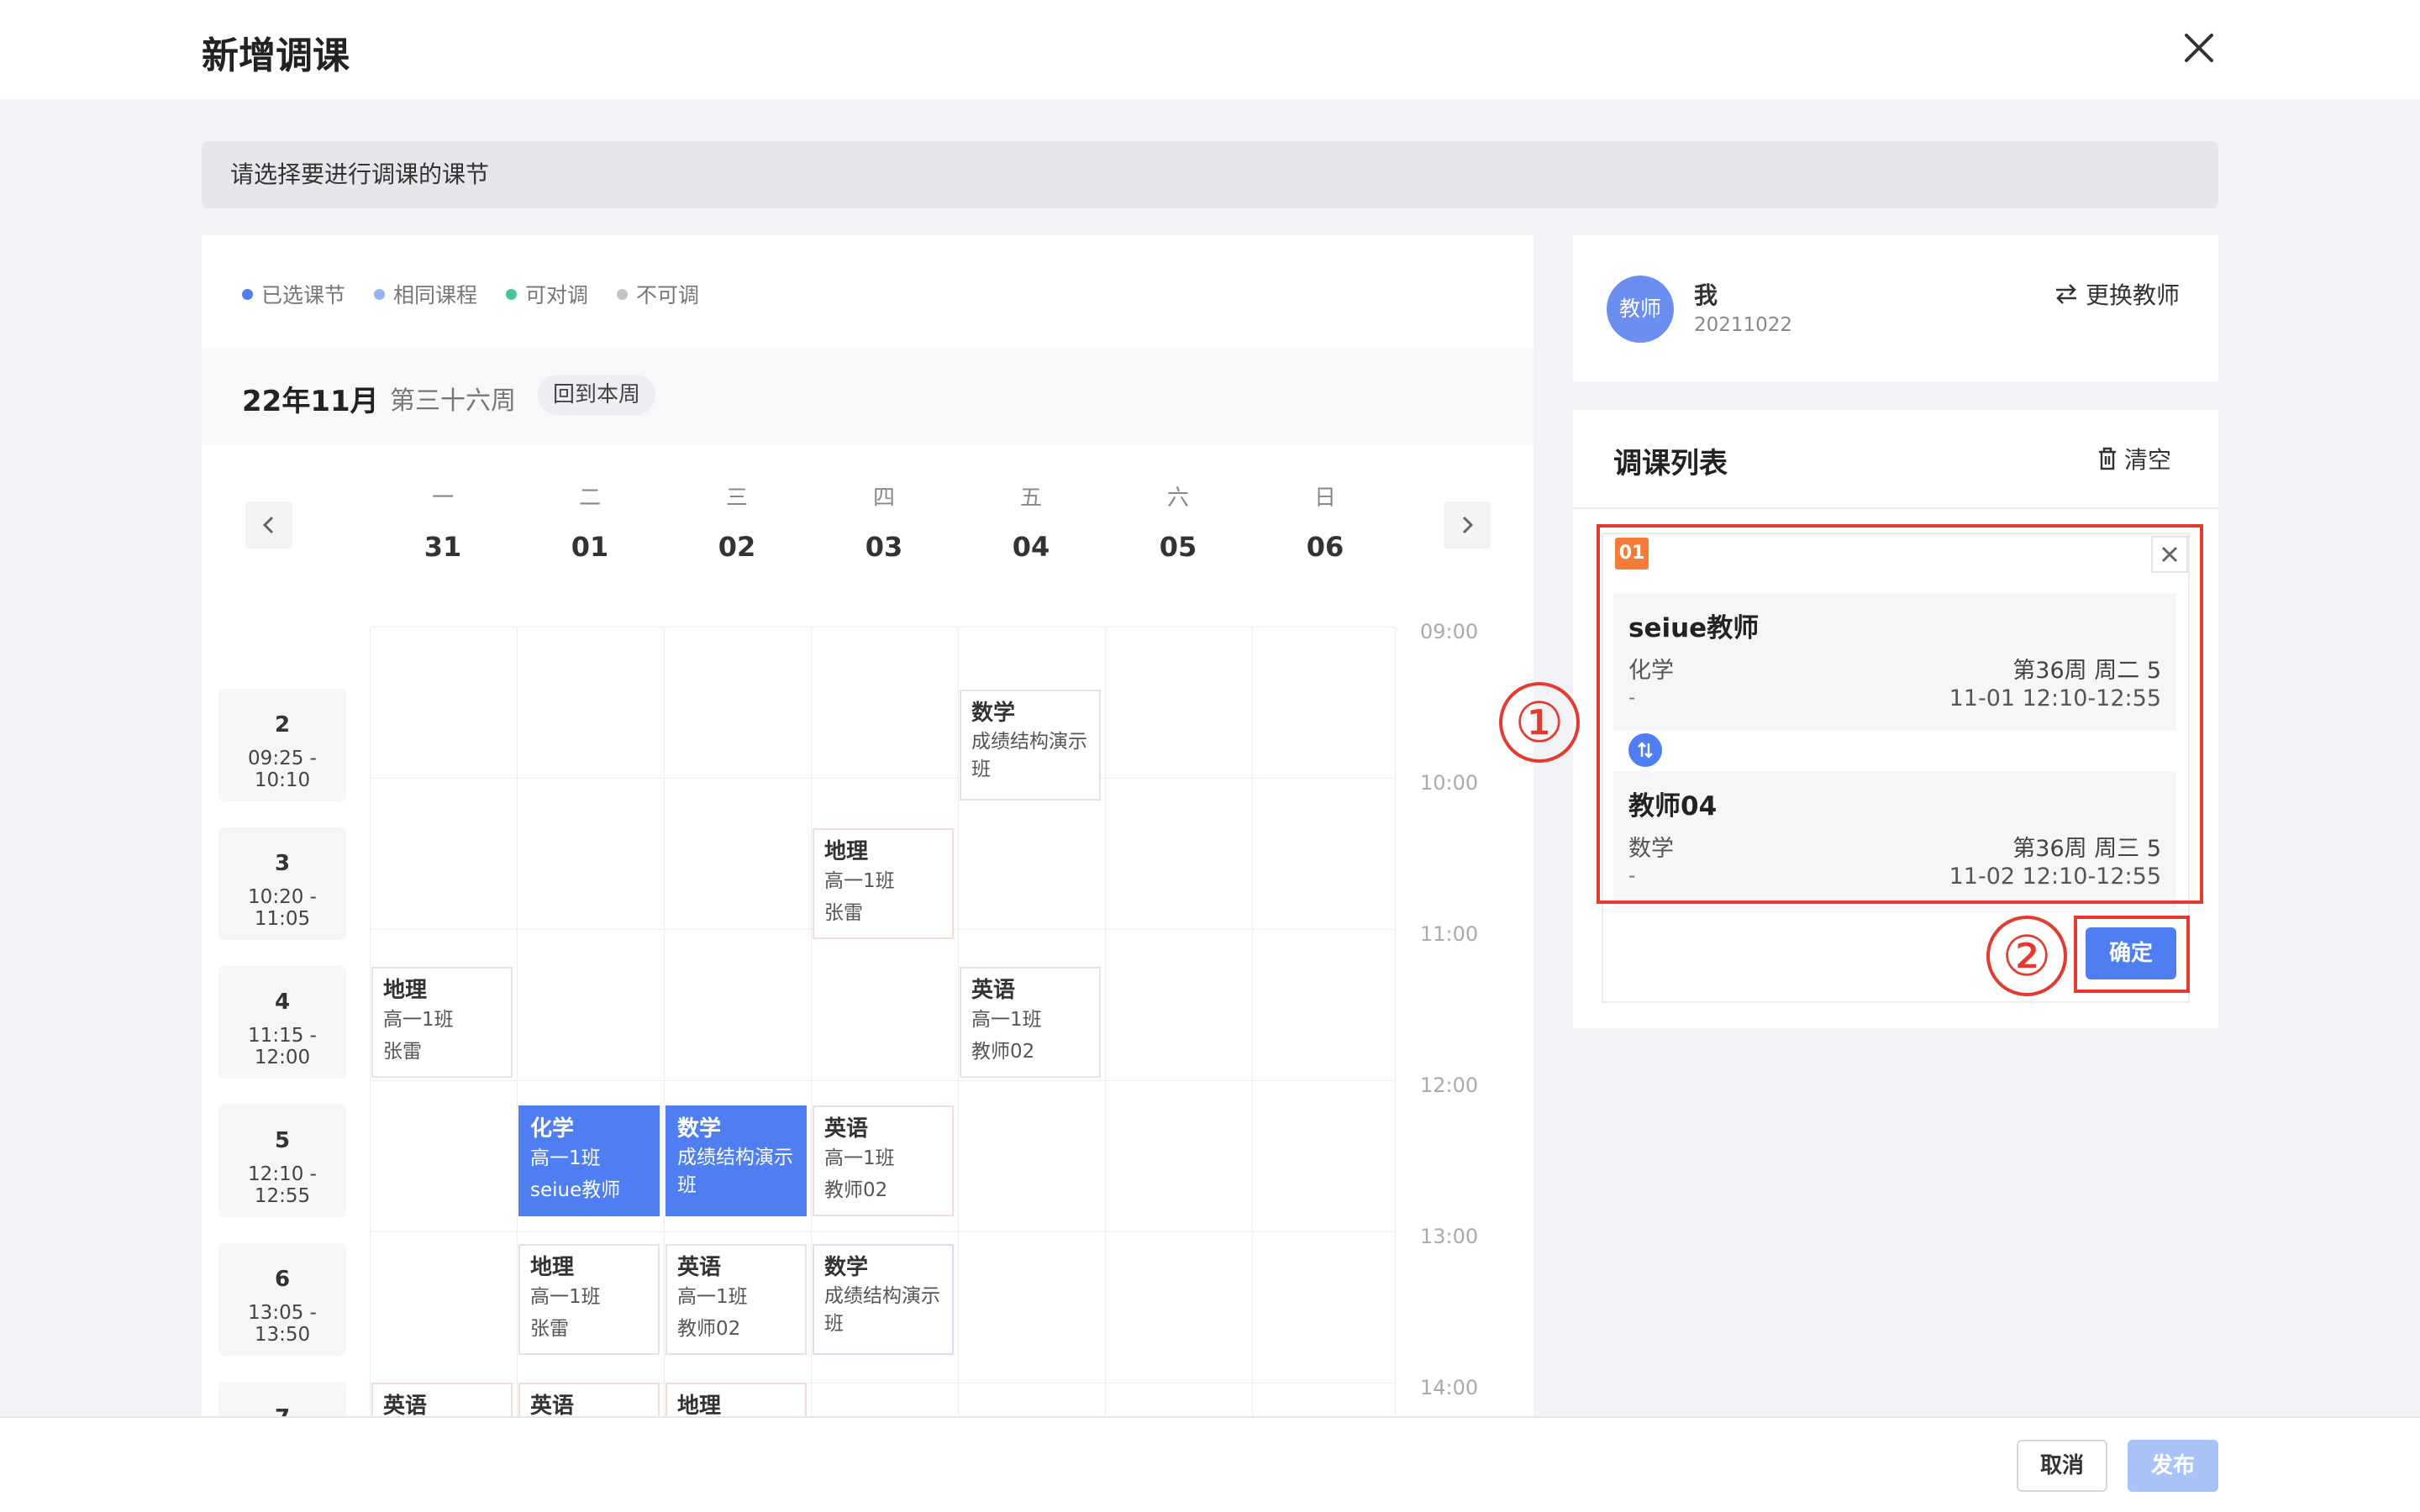  What do you see at coordinates (1743, 325) in the screenshot?
I see `teacher-id: 20211022` at bounding box center [1743, 325].